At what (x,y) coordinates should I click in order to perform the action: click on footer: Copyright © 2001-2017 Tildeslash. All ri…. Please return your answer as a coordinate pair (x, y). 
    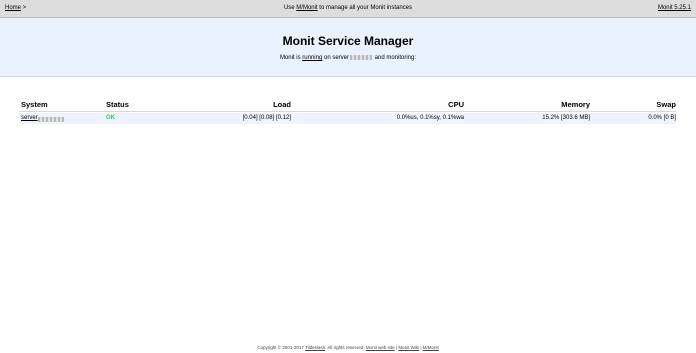
    Looking at the image, I should click on (348, 347).